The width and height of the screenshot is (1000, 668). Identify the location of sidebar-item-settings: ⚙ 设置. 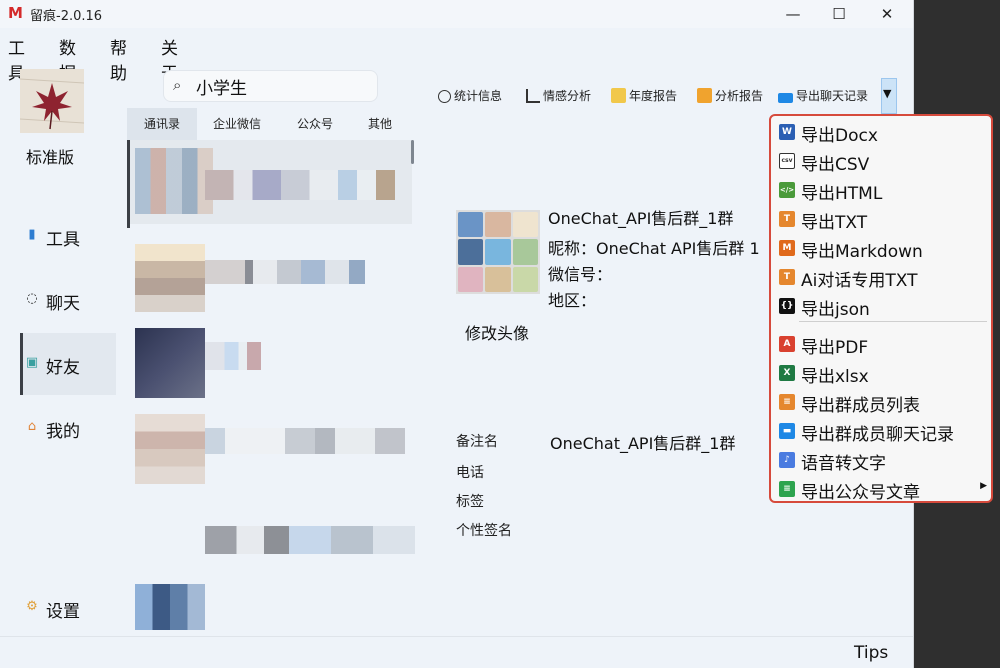
(68, 609).